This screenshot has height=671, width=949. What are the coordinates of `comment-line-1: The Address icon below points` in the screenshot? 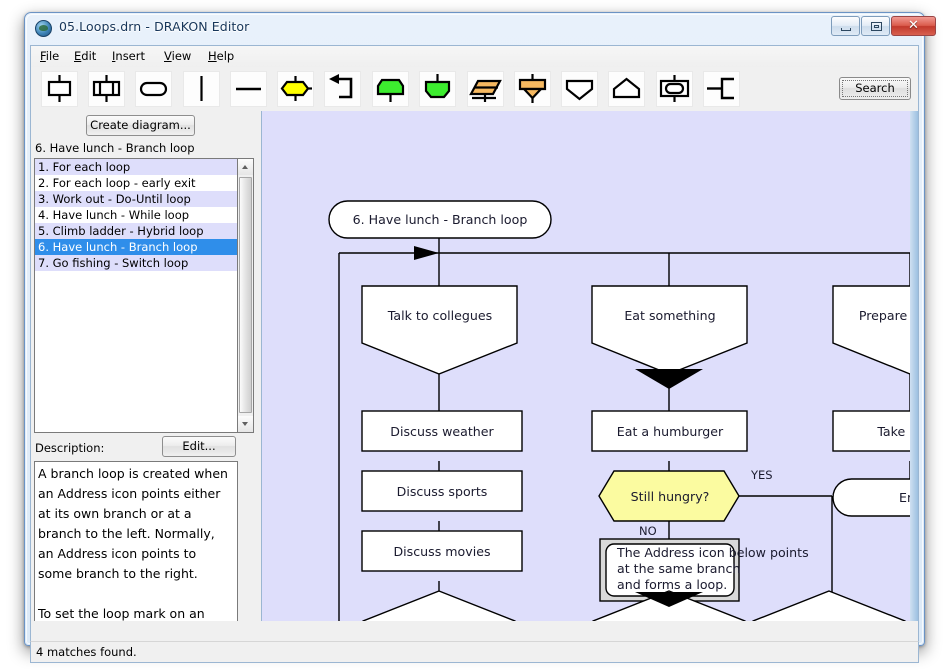 It's located at (712, 552).